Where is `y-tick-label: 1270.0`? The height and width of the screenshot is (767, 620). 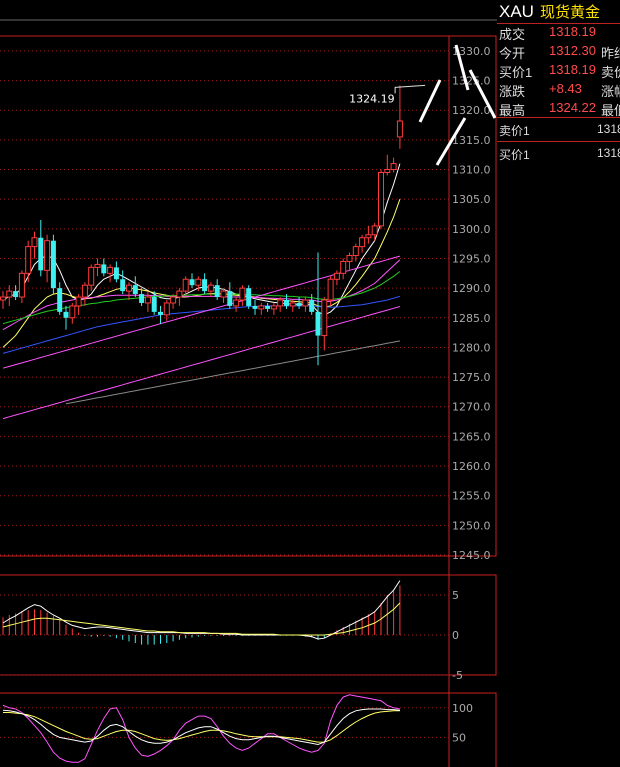
y-tick-label: 1270.0 is located at coordinates (471, 407).